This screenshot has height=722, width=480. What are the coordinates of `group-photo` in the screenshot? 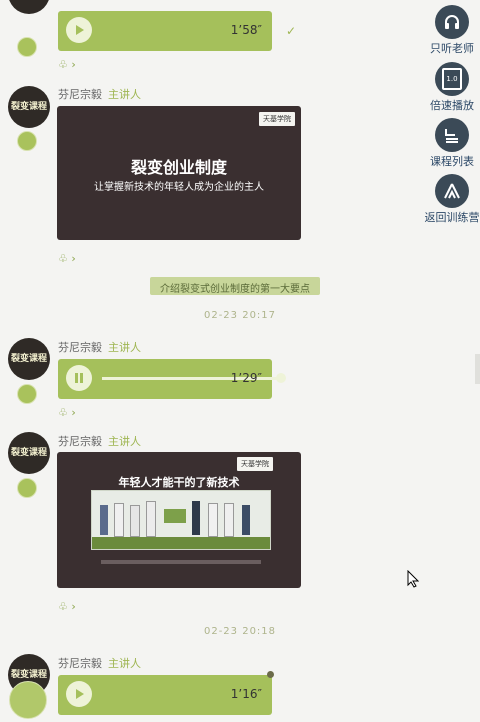 It's located at (181, 520).